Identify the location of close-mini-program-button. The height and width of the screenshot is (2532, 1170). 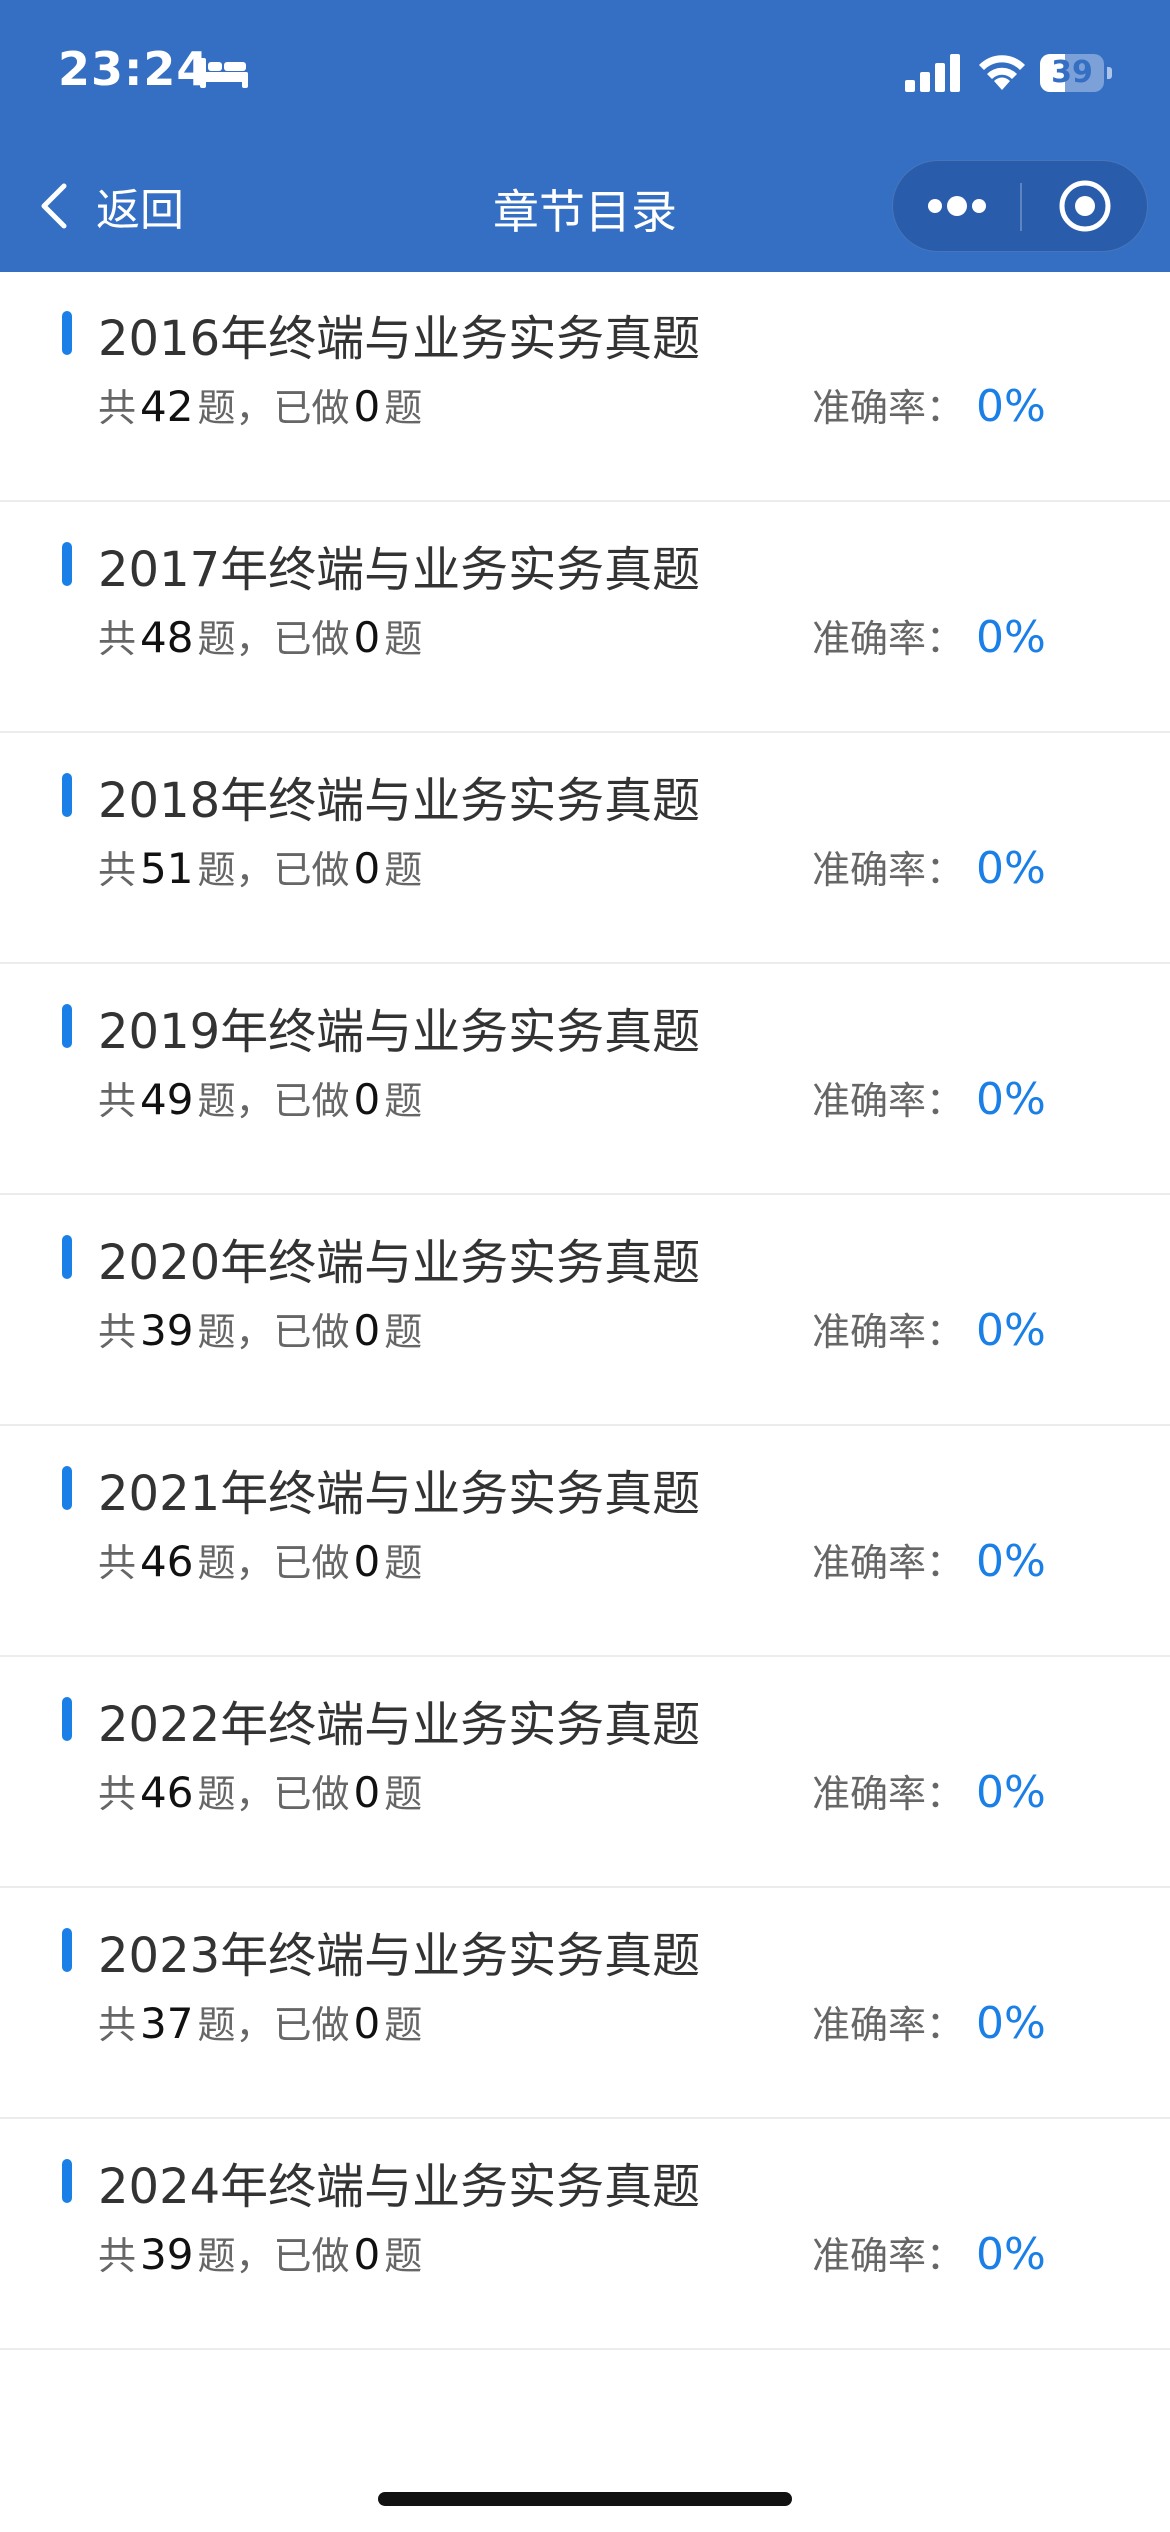
(1084, 206).